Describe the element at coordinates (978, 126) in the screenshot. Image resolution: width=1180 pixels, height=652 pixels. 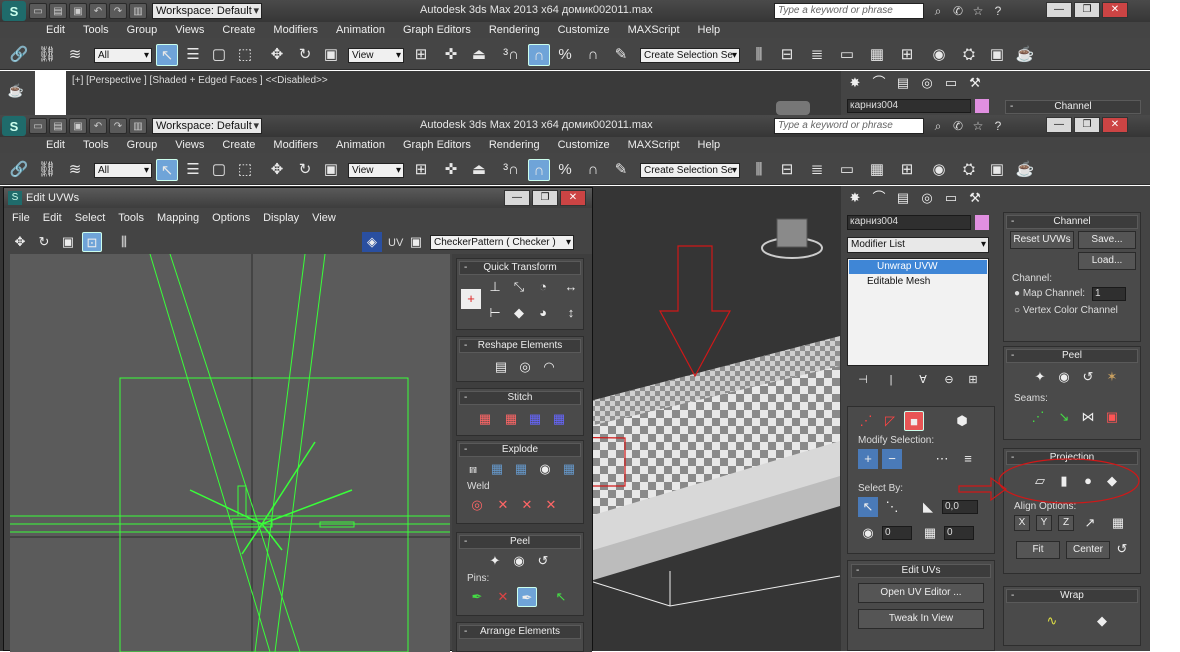
I see `favorites-icon: ☆` at that location.